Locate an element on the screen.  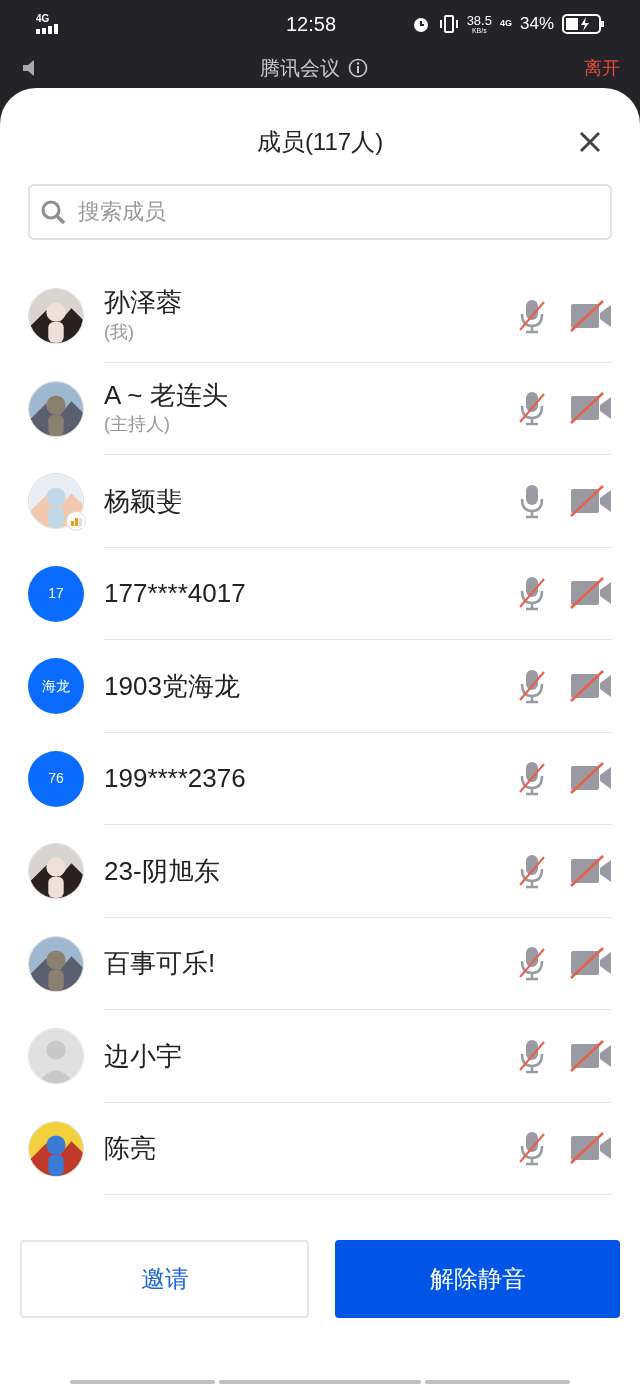
avatar-silhouette is located at coordinates (56, 1056).